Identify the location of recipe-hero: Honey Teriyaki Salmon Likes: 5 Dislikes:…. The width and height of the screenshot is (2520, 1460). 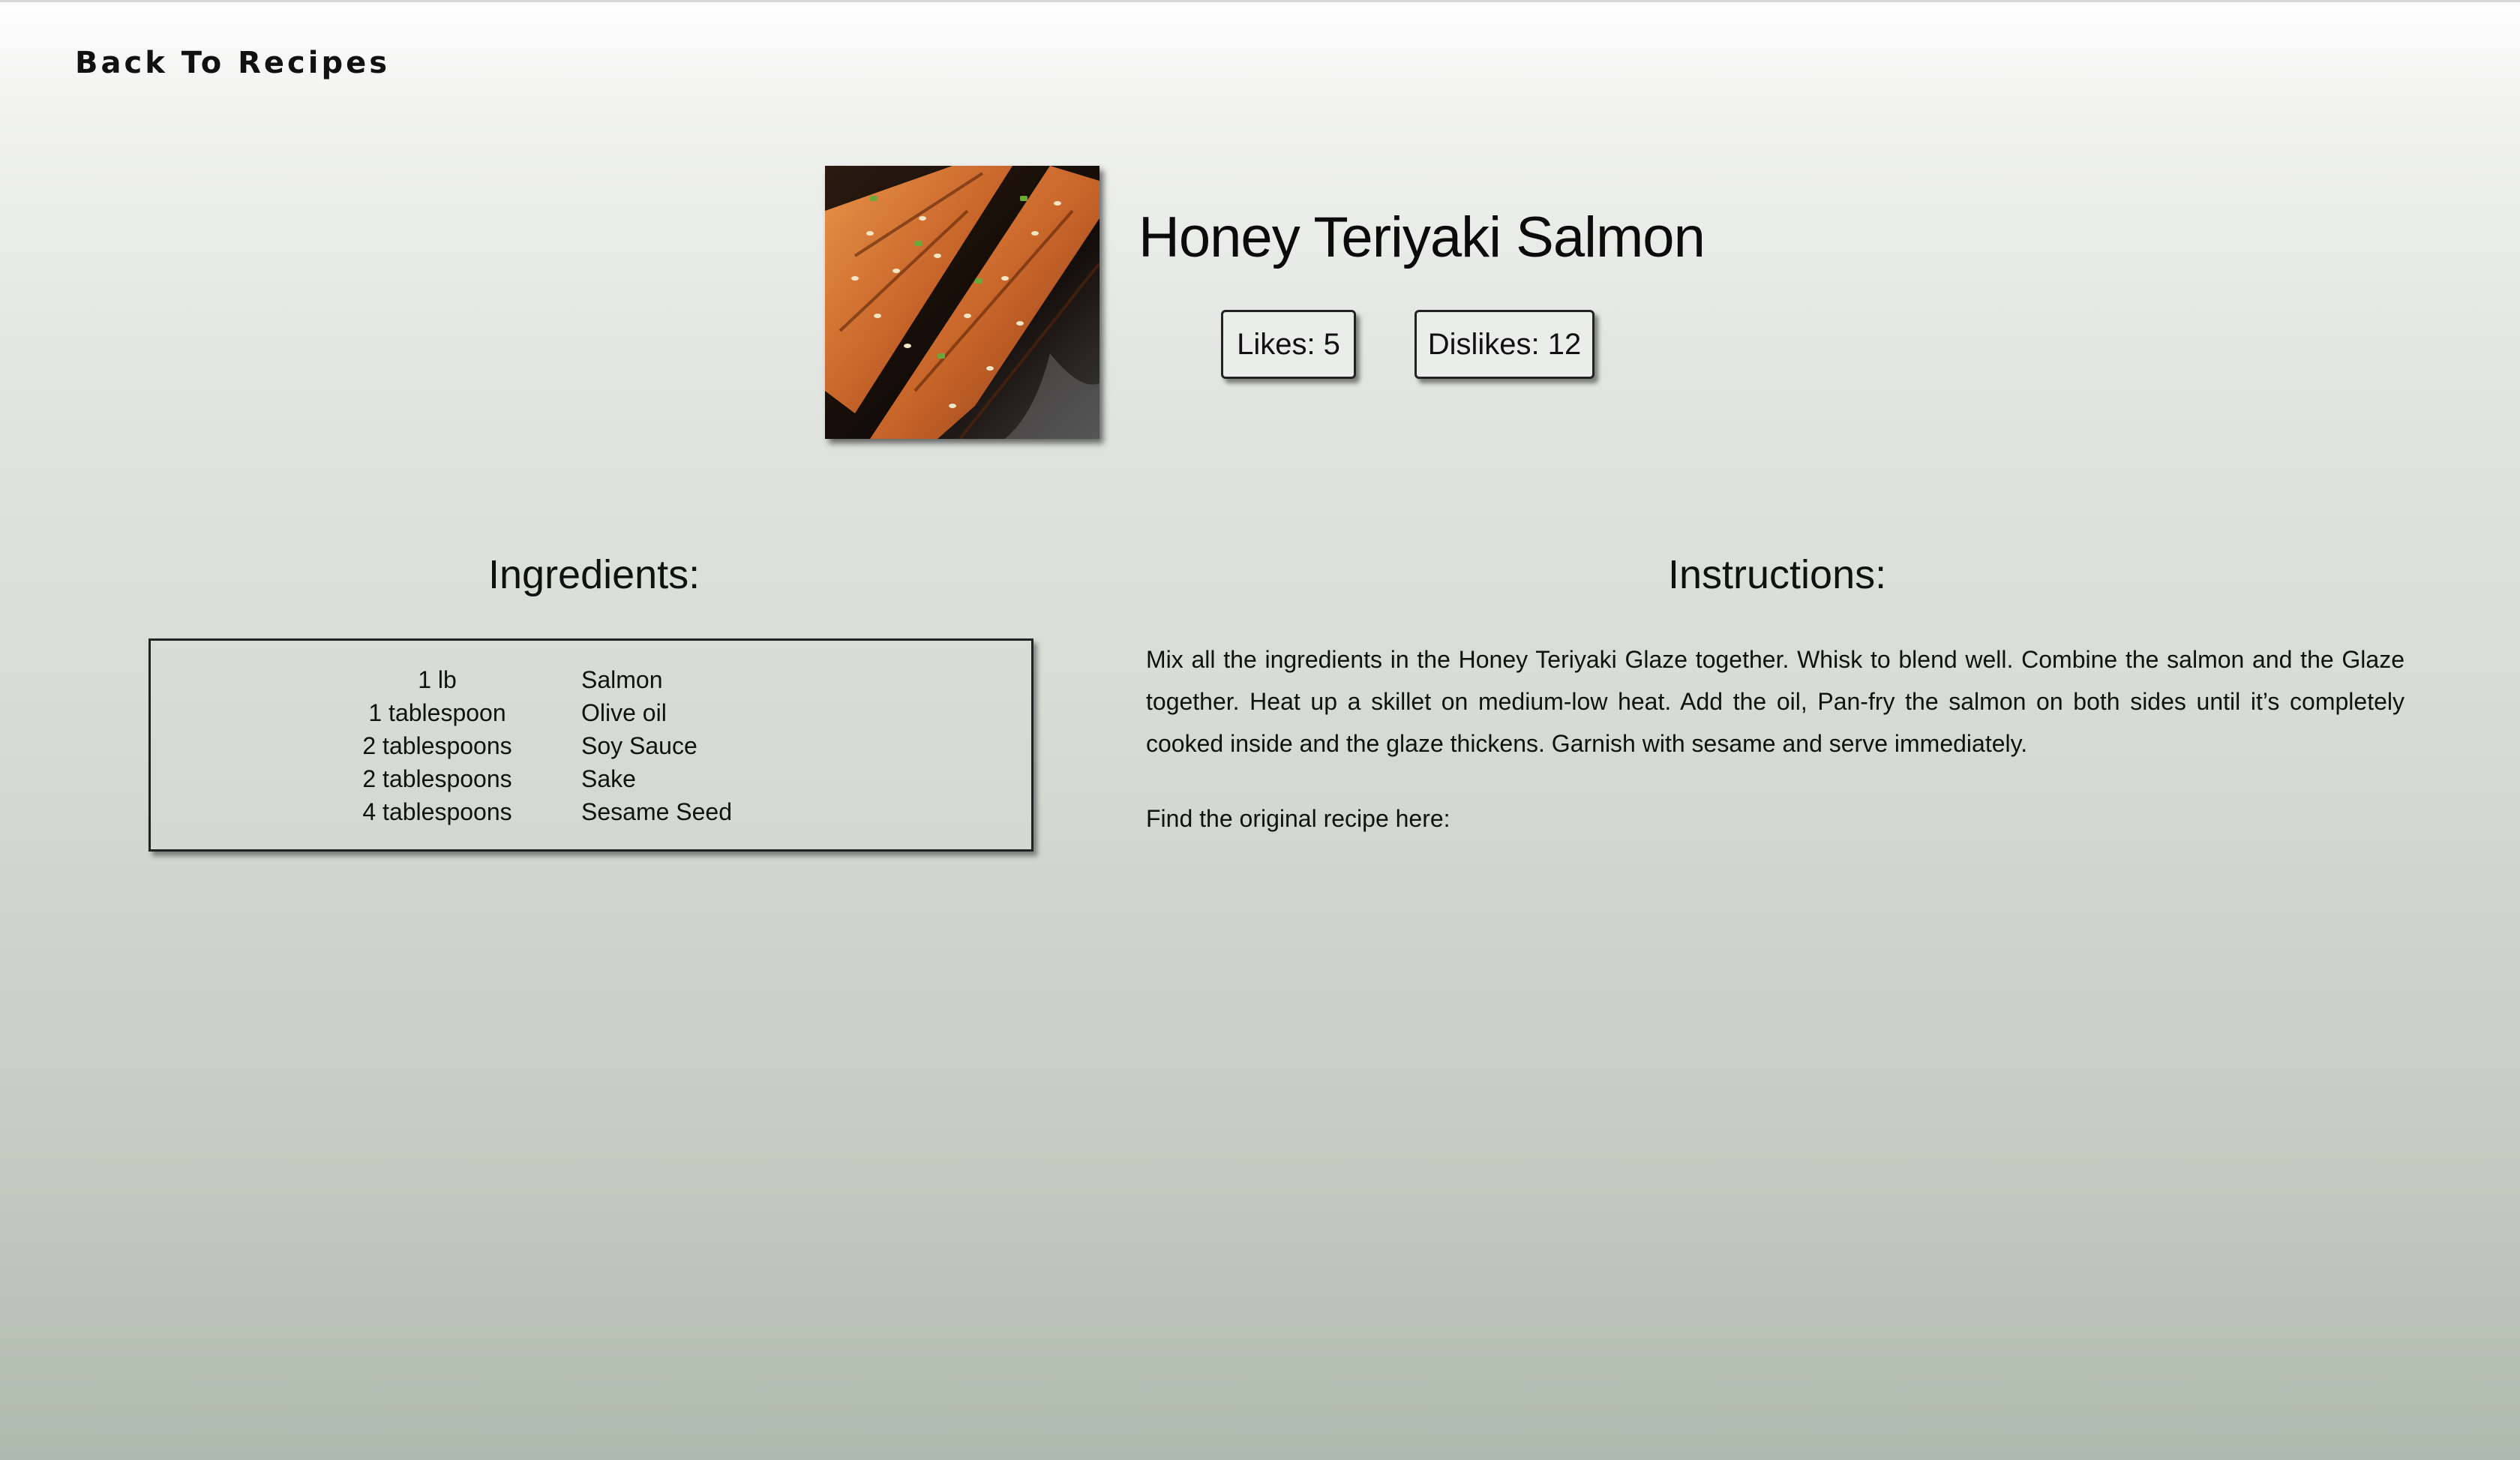
(1275, 304).